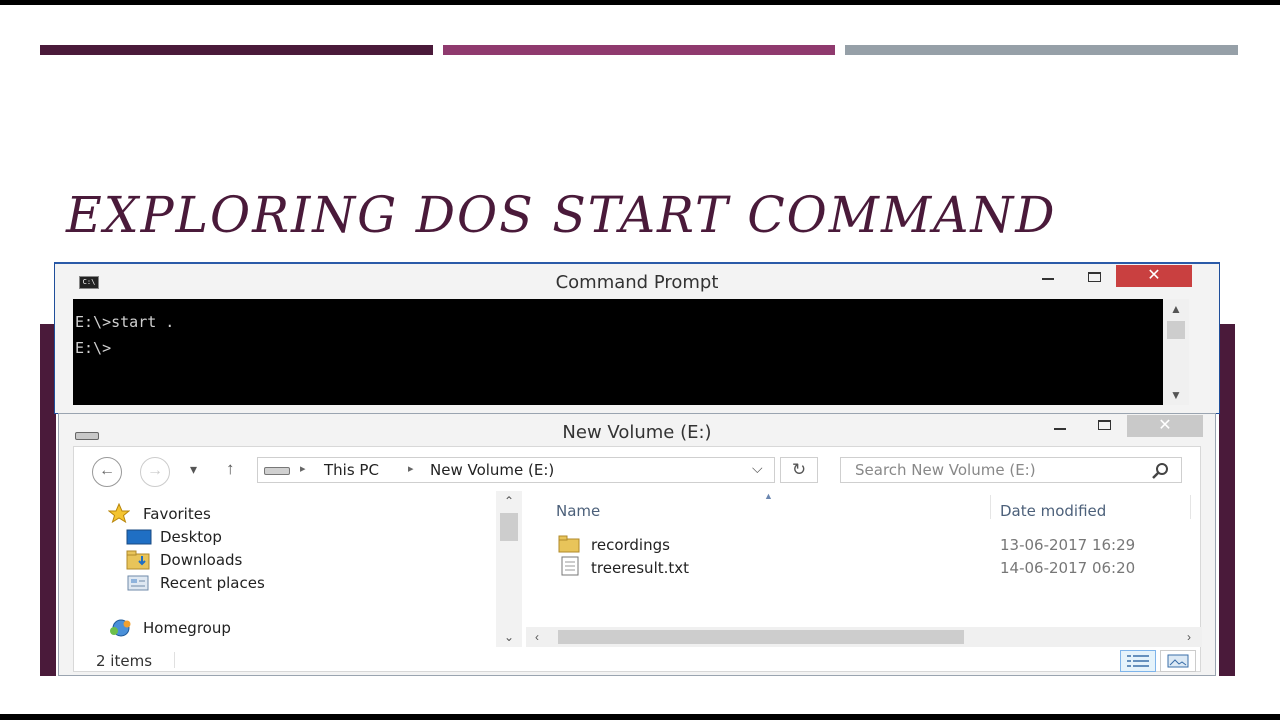 The height and width of the screenshot is (720, 1280). I want to click on sidebar-item-desktop: Desktop, so click(191, 537).